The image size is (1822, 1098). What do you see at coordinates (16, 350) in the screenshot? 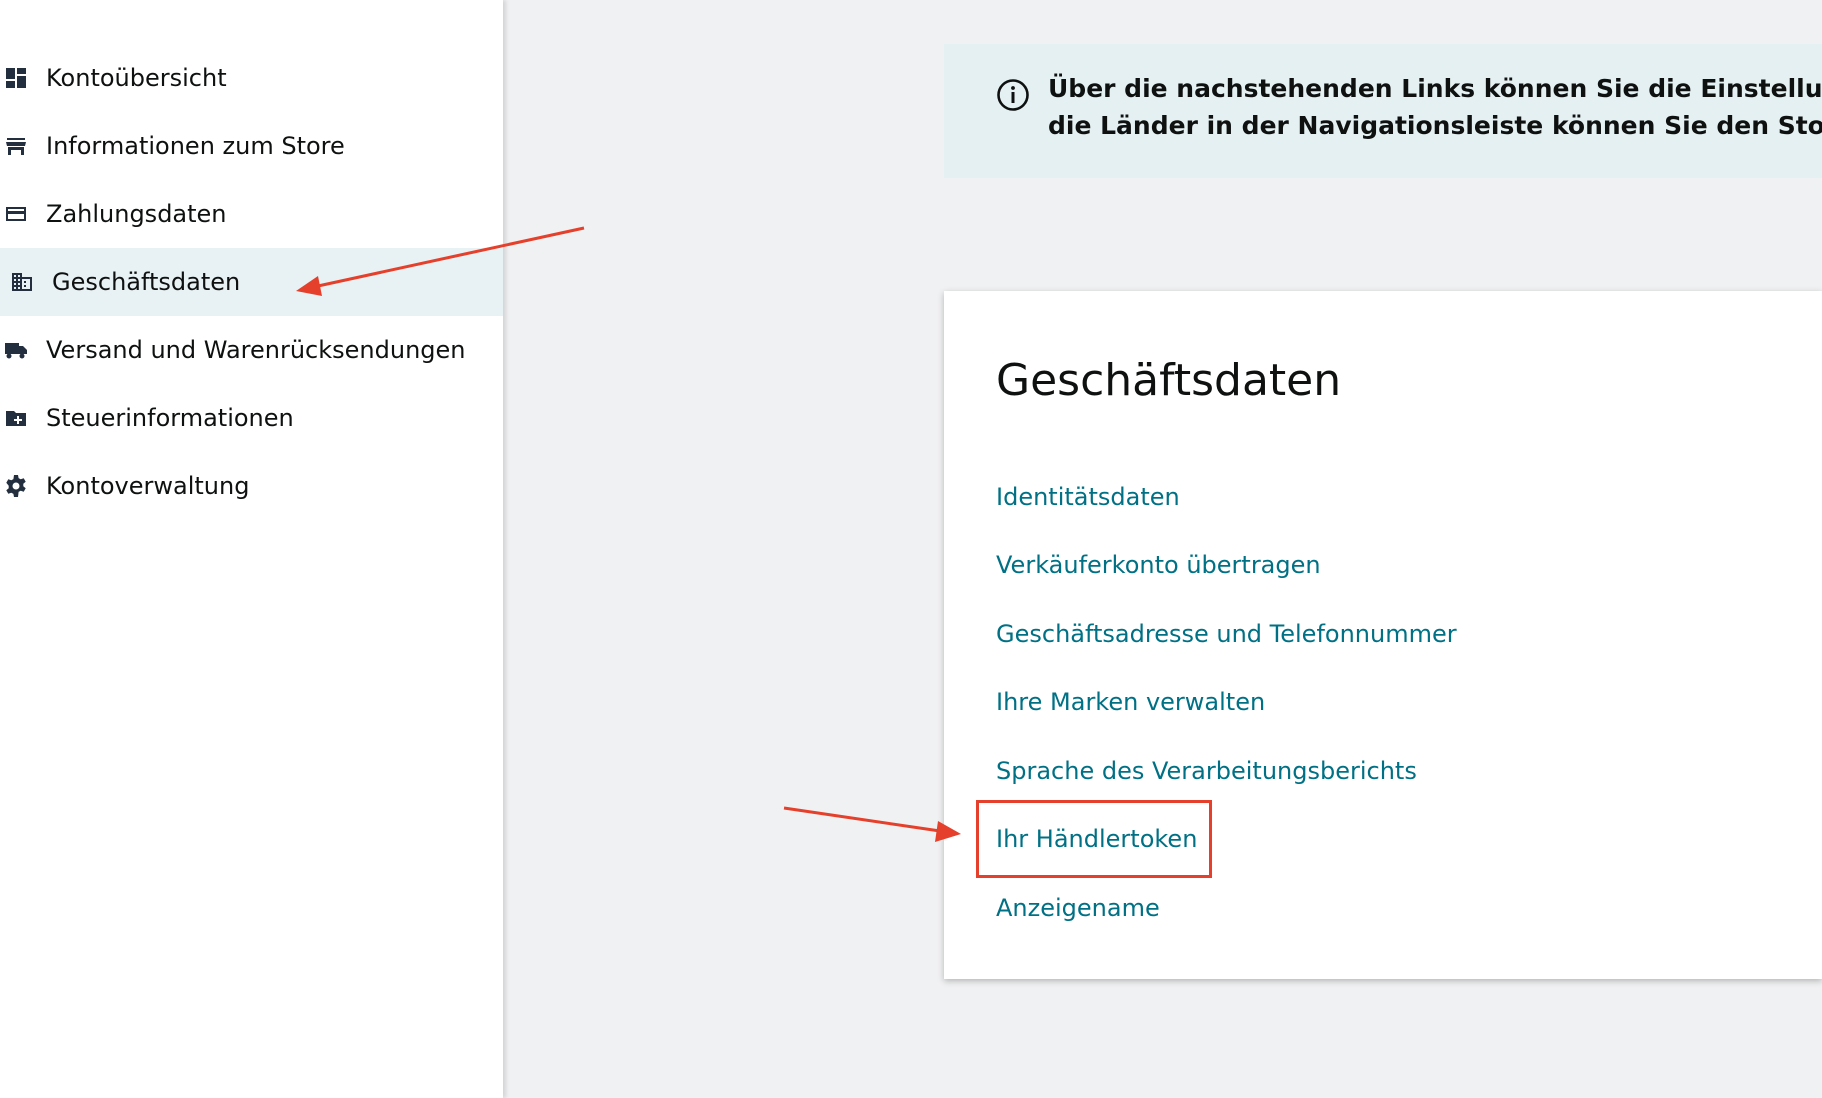
I see `truck-icon` at bounding box center [16, 350].